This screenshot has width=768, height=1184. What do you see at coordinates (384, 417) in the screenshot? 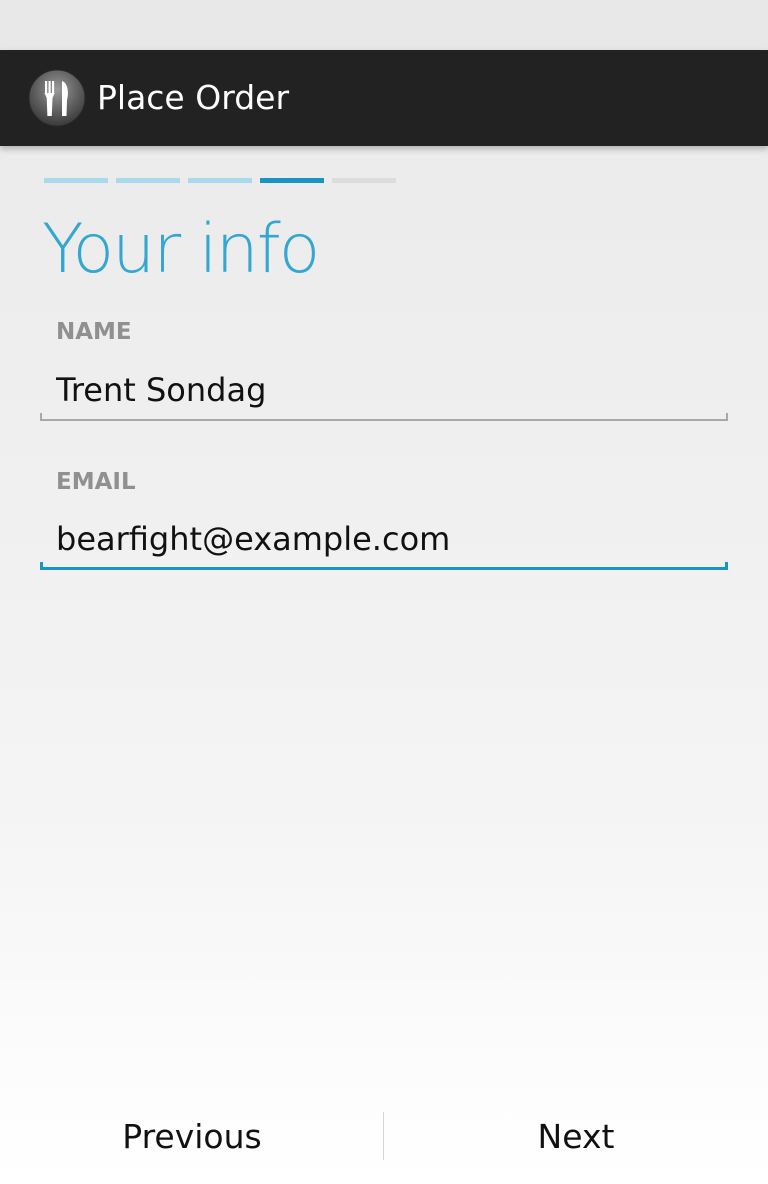
I see `name-field-underline` at bounding box center [384, 417].